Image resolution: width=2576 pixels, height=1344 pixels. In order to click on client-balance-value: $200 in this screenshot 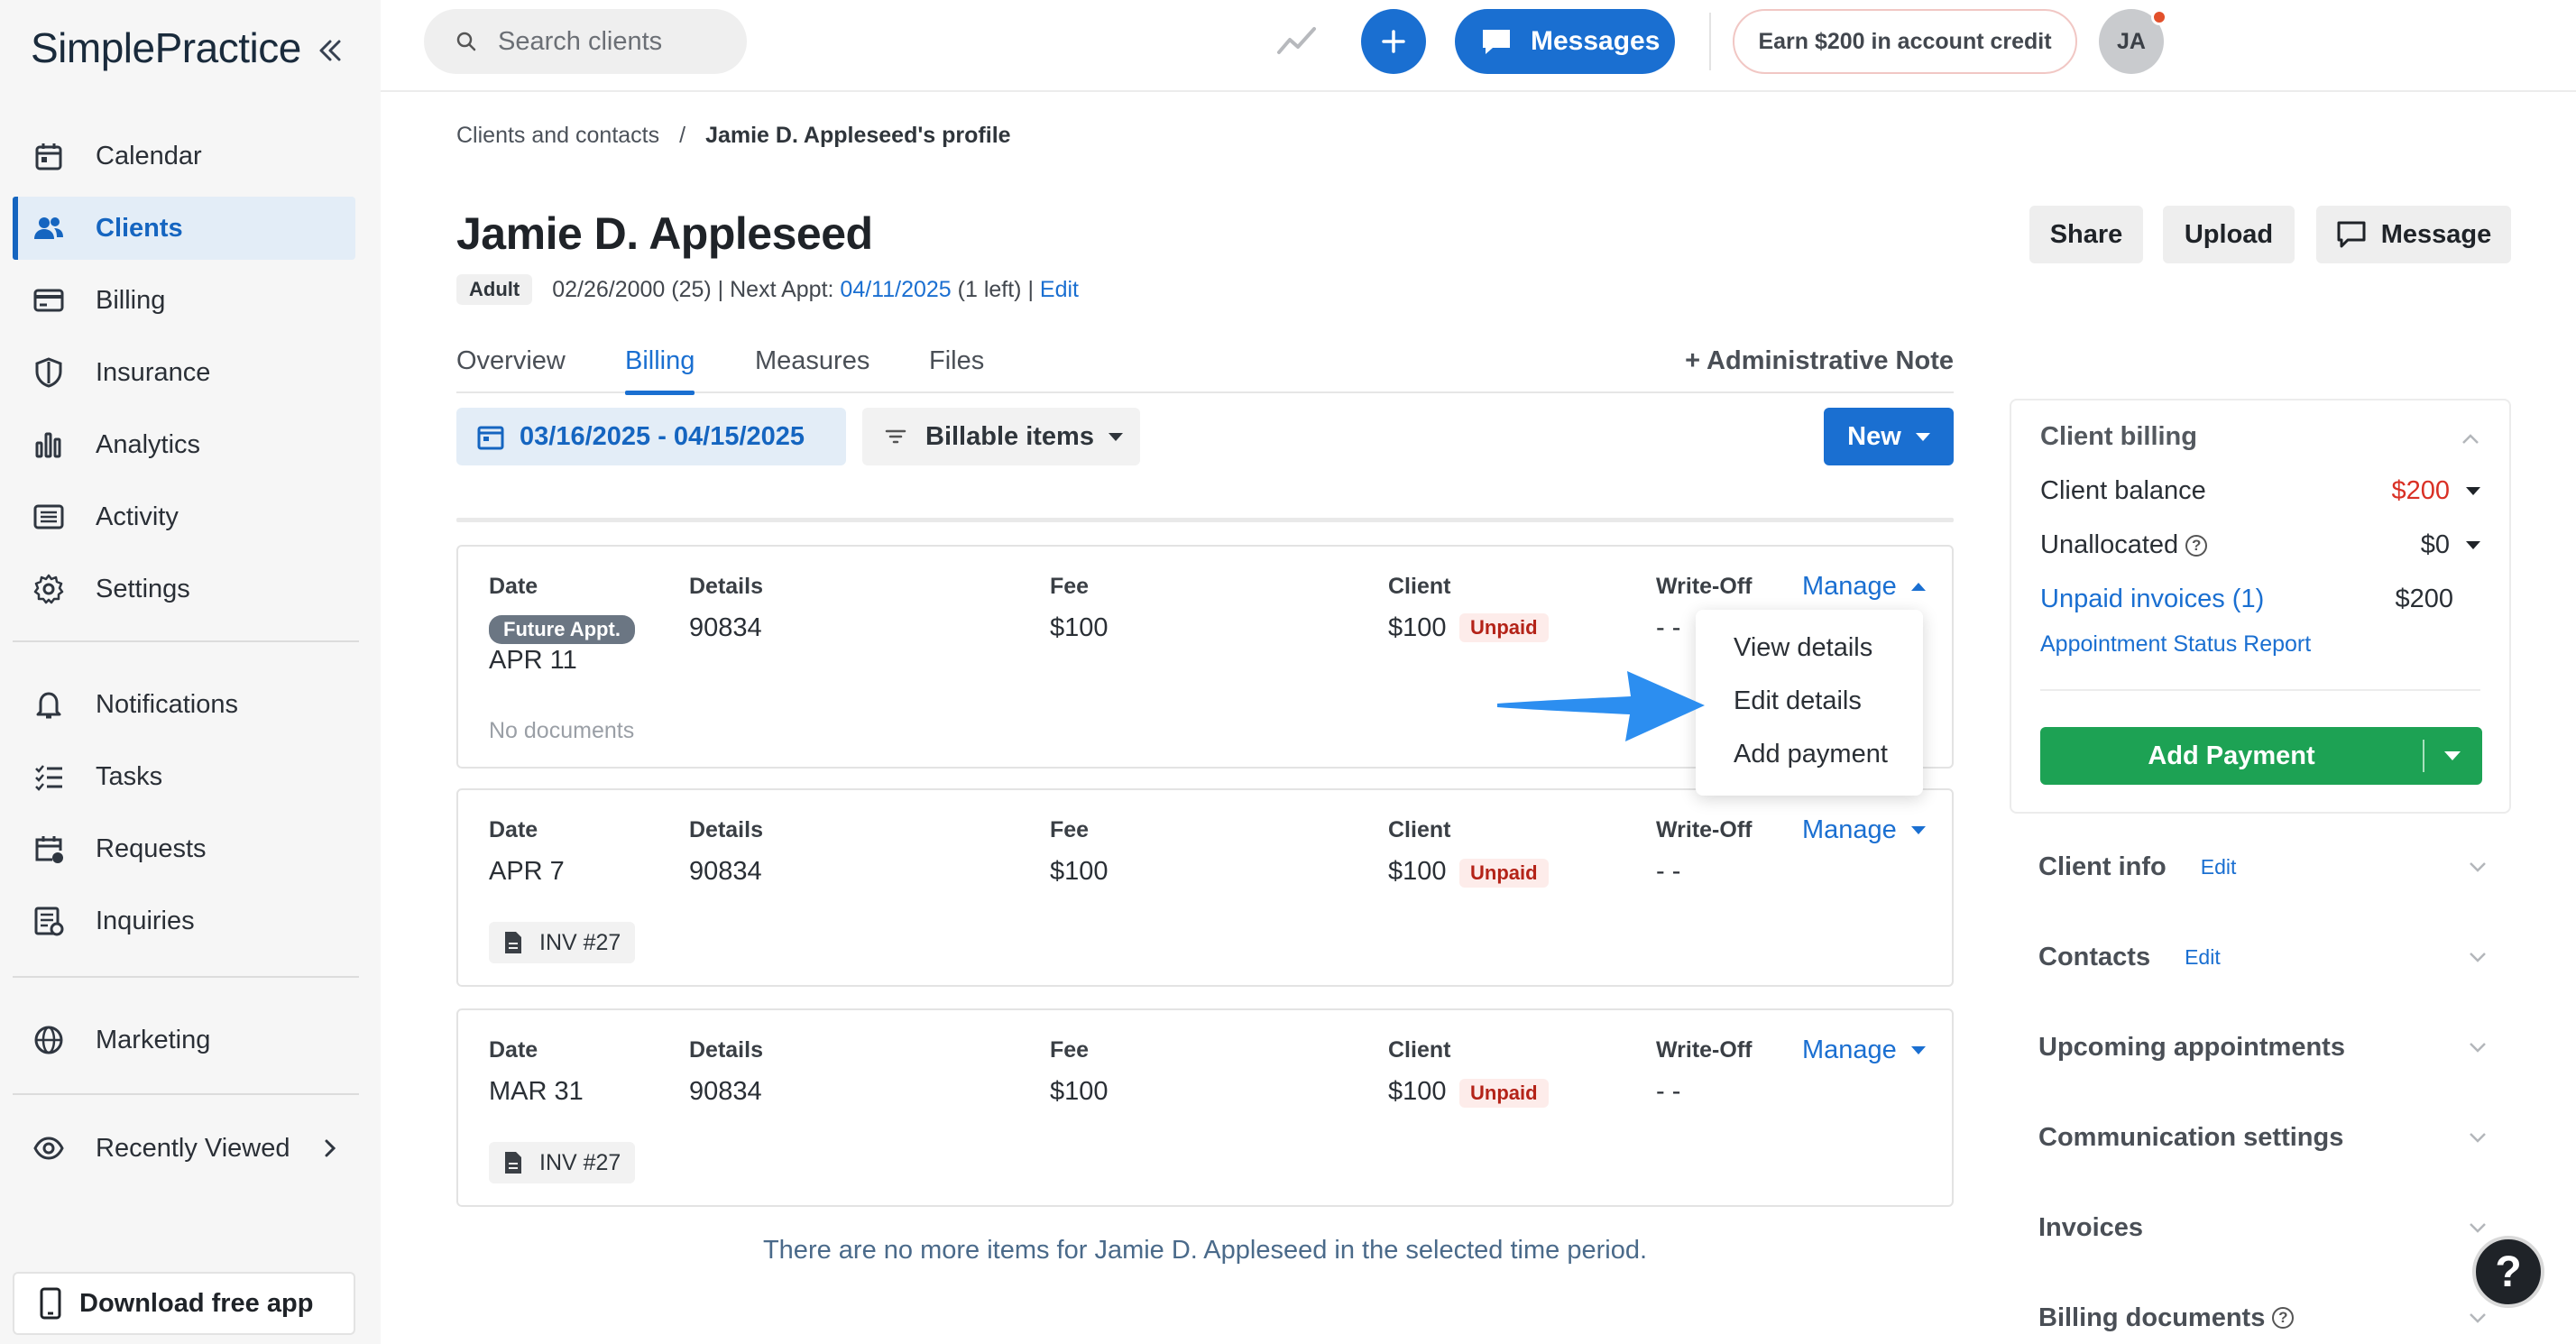, I will do `click(2420, 490)`.